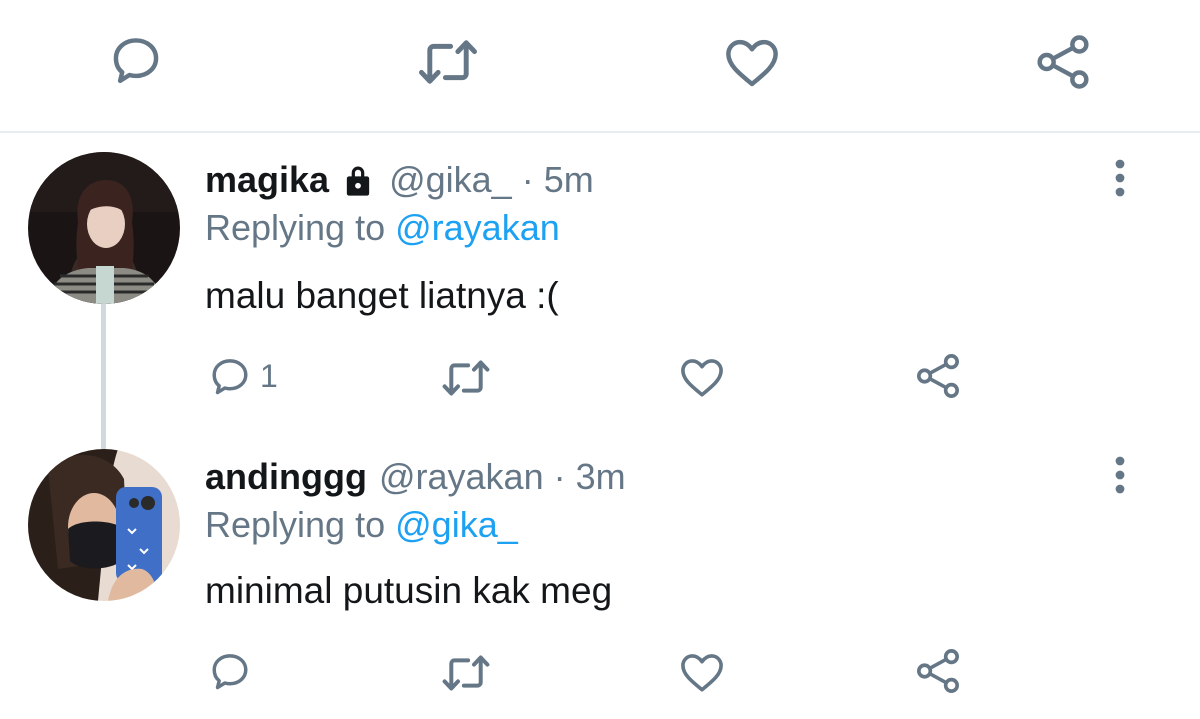 The image size is (1200, 719). What do you see at coordinates (267, 180) in the screenshot?
I see `display-name: magika` at bounding box center [267, 180].